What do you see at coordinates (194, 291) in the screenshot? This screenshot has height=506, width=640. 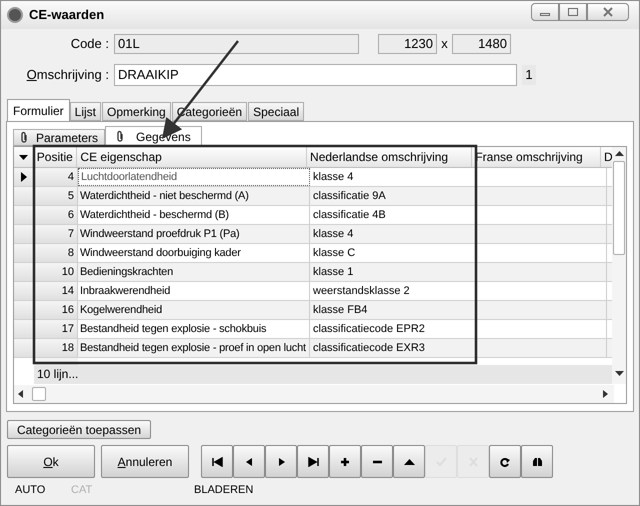 I see `table-cell: Inbraakwerendheid` at bounding box center [194, 291].